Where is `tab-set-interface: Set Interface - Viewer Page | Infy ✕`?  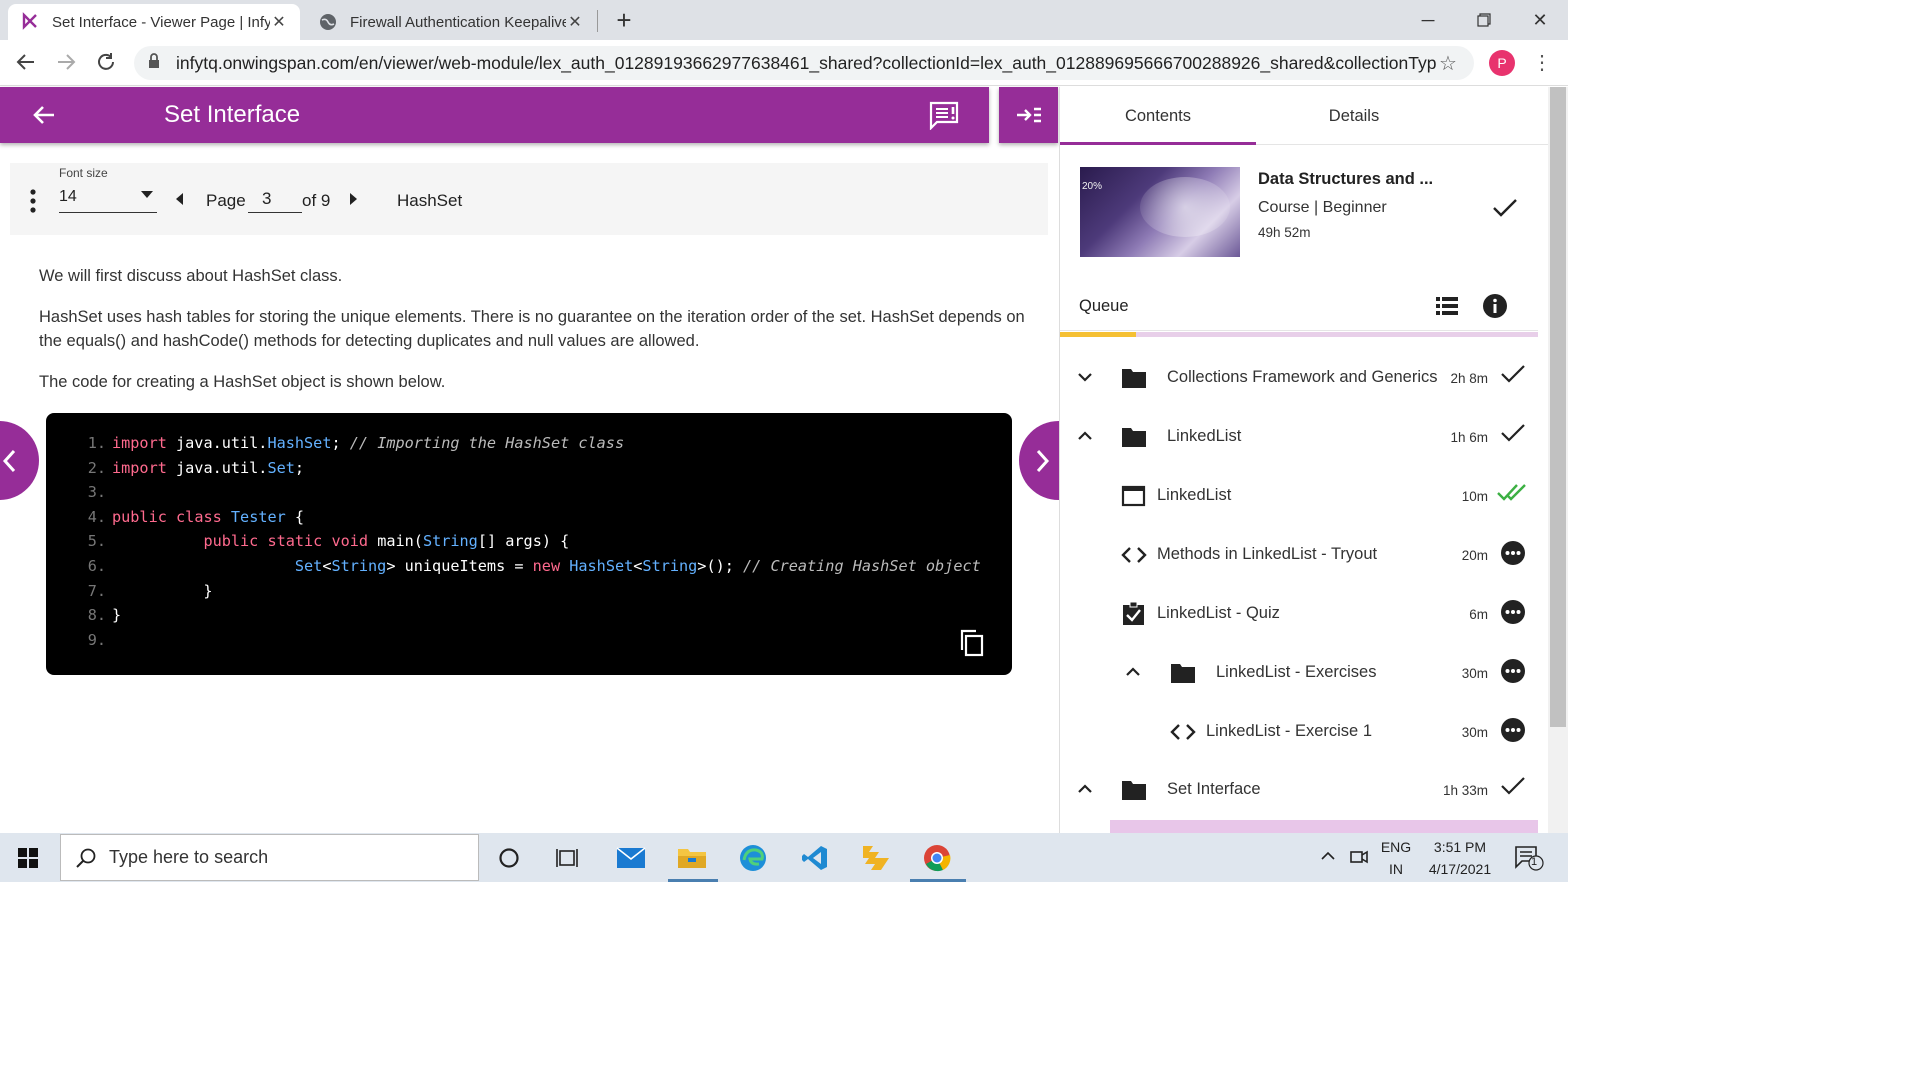 tab-set-interface: Set Interface - Viewer Page | Infy ✕ is located at coordinates (154, 22).